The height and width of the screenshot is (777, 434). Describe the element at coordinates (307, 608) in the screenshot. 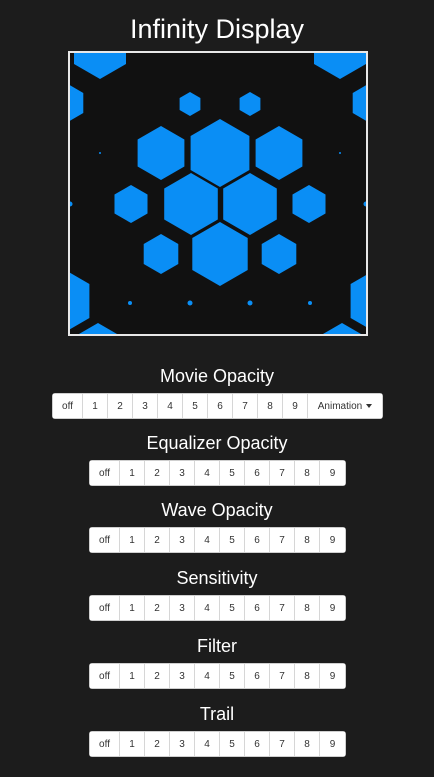

I see `sensitivity-8-button: 8` at that location.